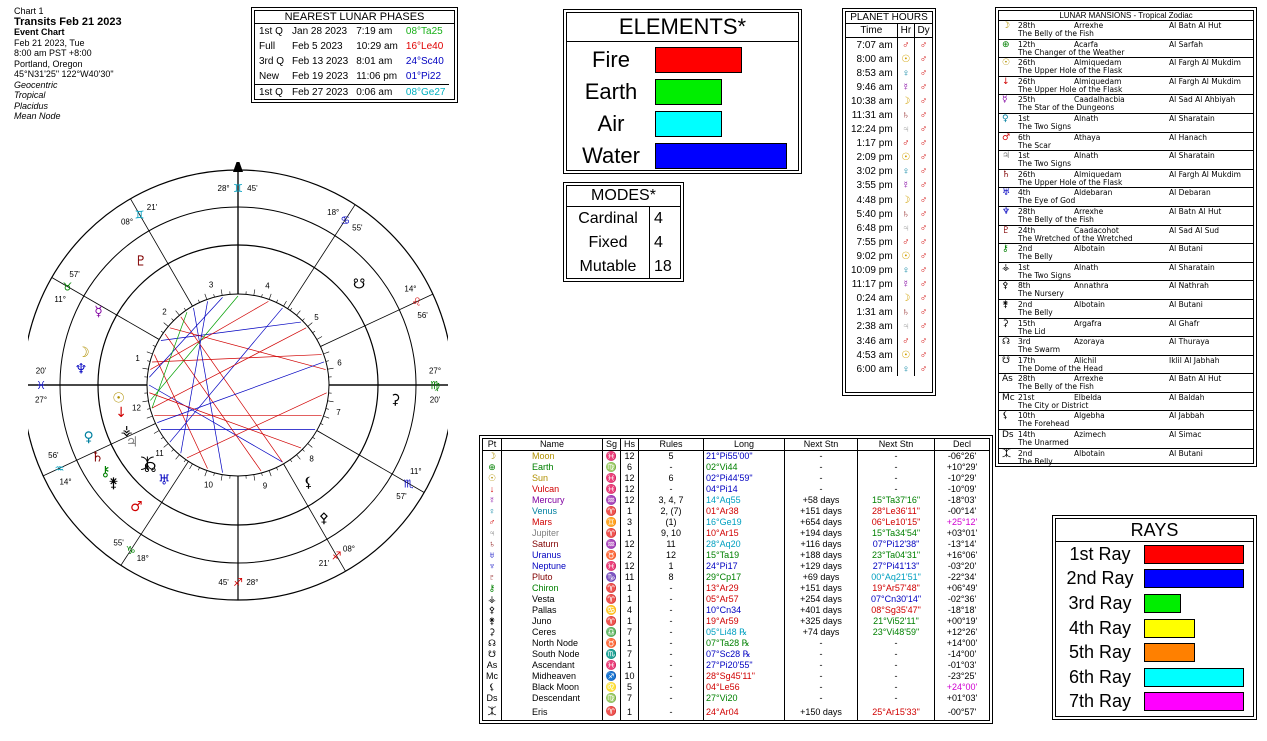 The width and height of the screenshot is (1267, 741). Describe the element at coordinates (143, 558) in the screenshot. I see `cusp-degree: 18°` at that location.